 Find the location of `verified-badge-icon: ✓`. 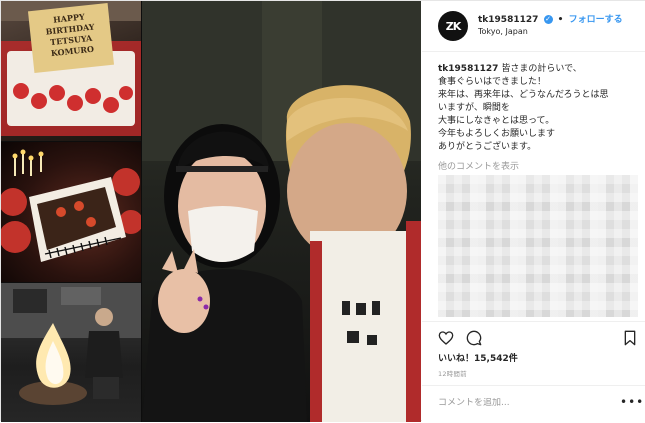

verified-badge-icon: ✓ is located at coordinates (548, 19).